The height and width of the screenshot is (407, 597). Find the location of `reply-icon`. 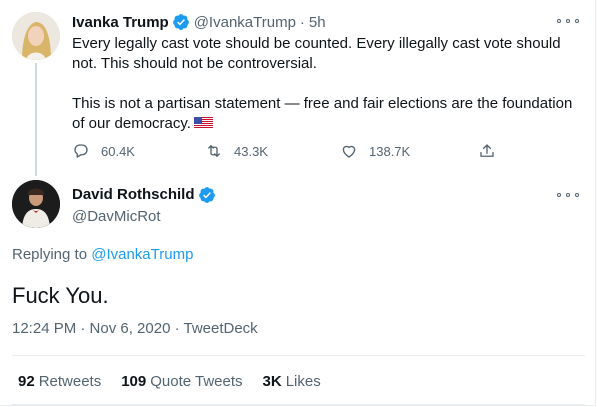

reply-icon is located at coordinates (81, 151).